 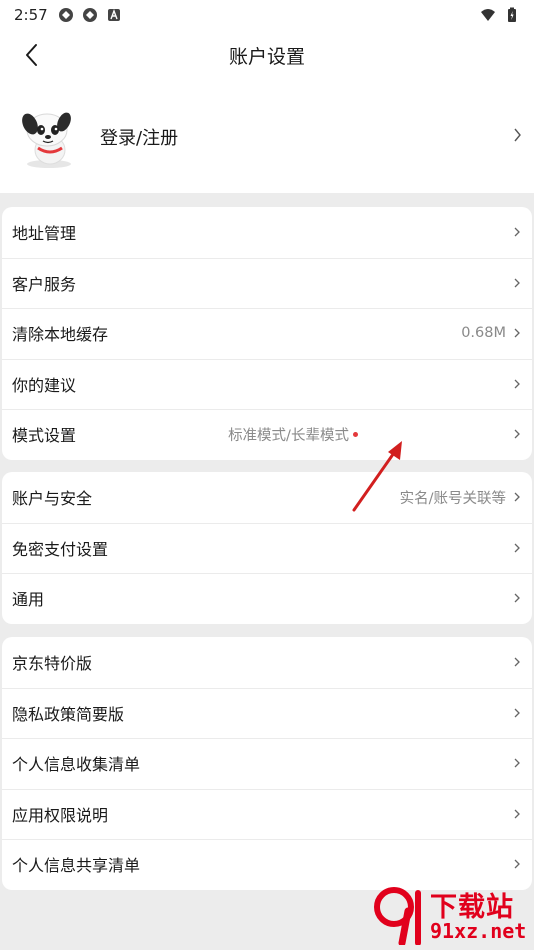 I want to click on status-time: 2:57, so click(x=31, y=15).